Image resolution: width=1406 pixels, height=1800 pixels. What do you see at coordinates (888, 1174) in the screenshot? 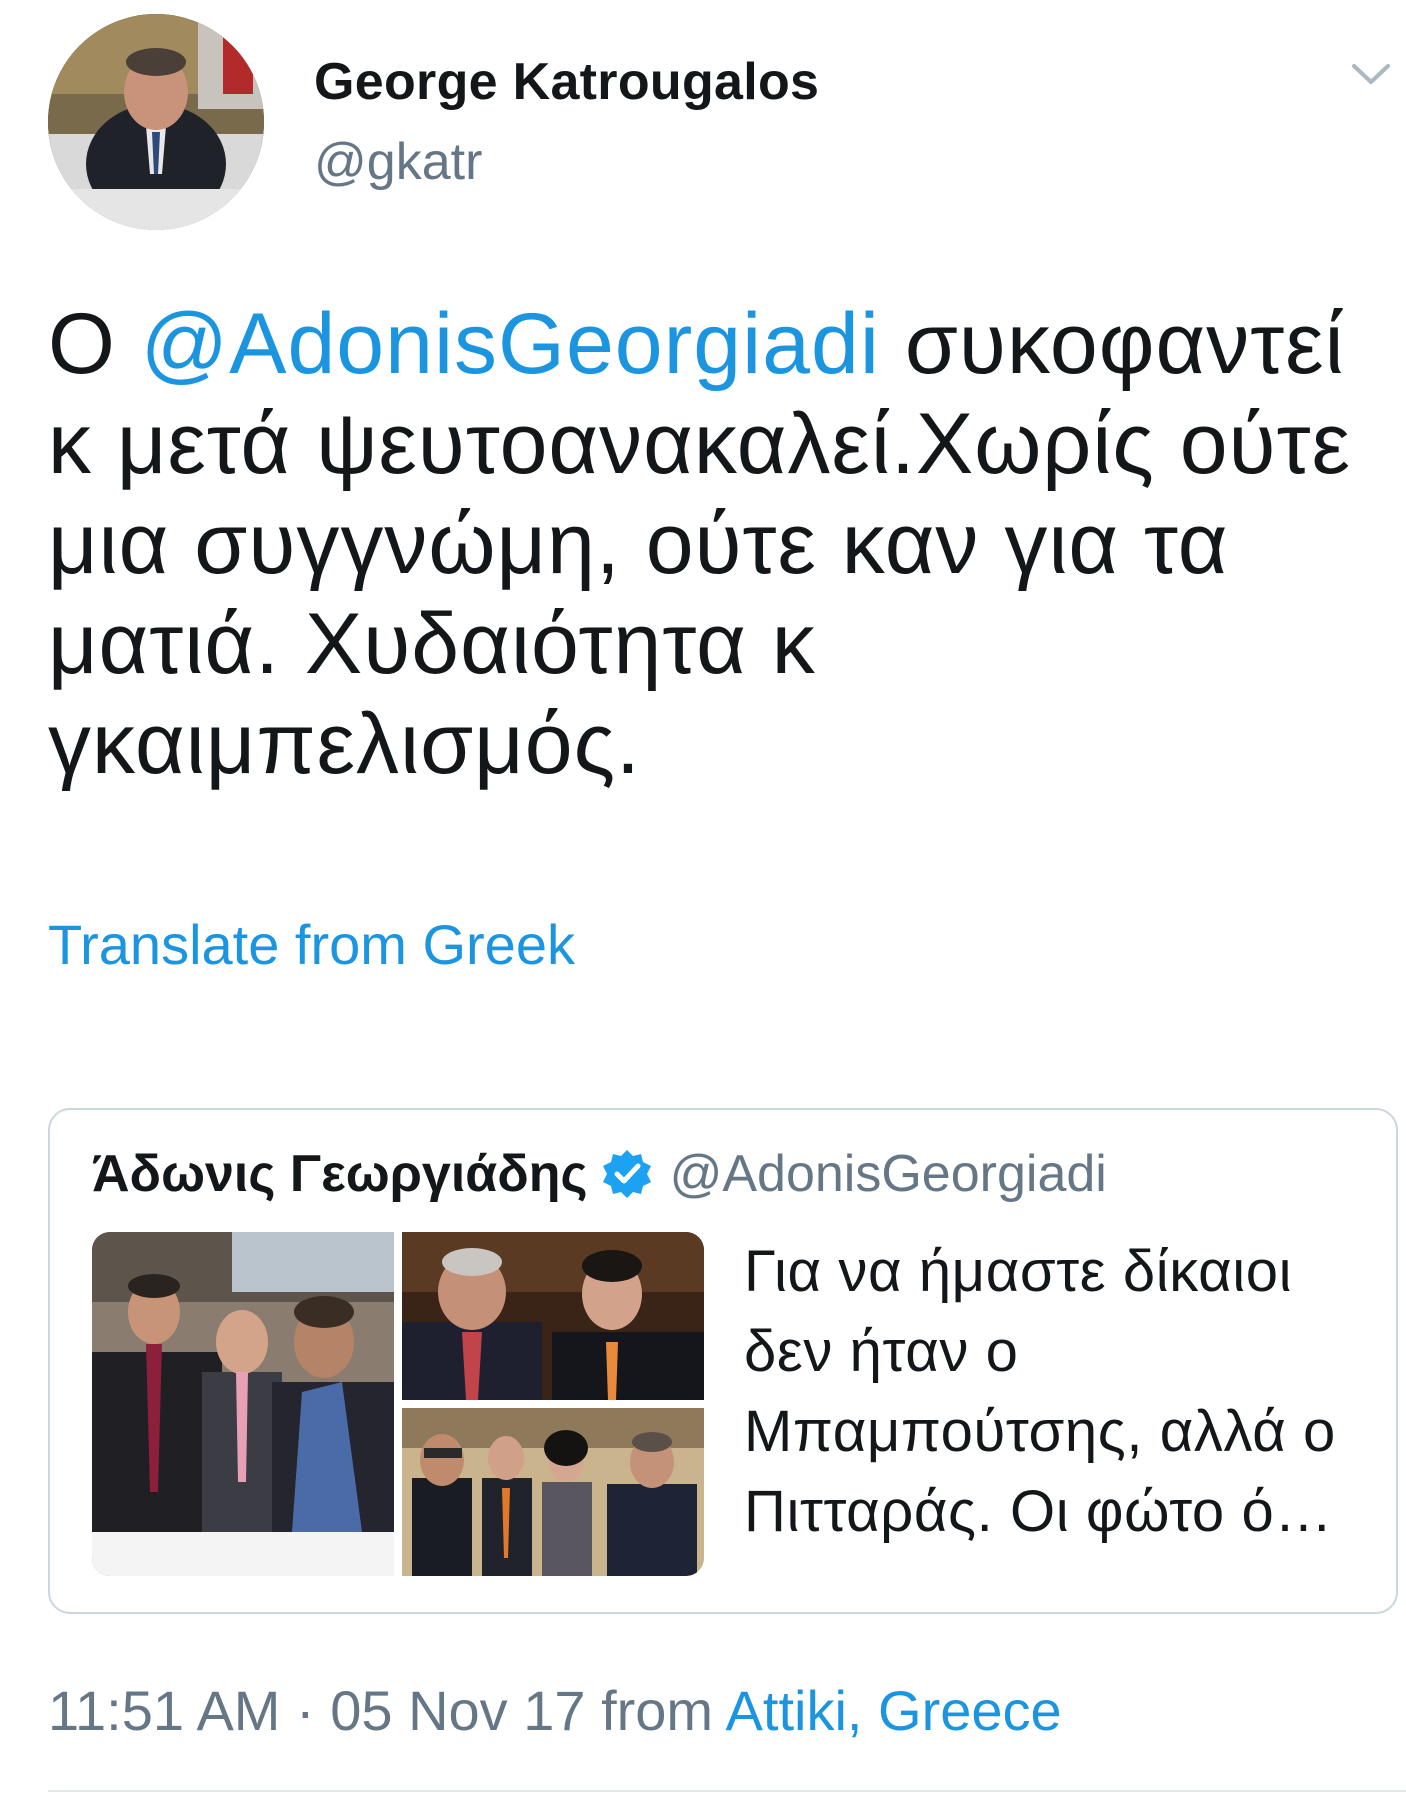
I see `quoted-handle: @AdonisGeorgiadi` at bounding box center [888, 1174].